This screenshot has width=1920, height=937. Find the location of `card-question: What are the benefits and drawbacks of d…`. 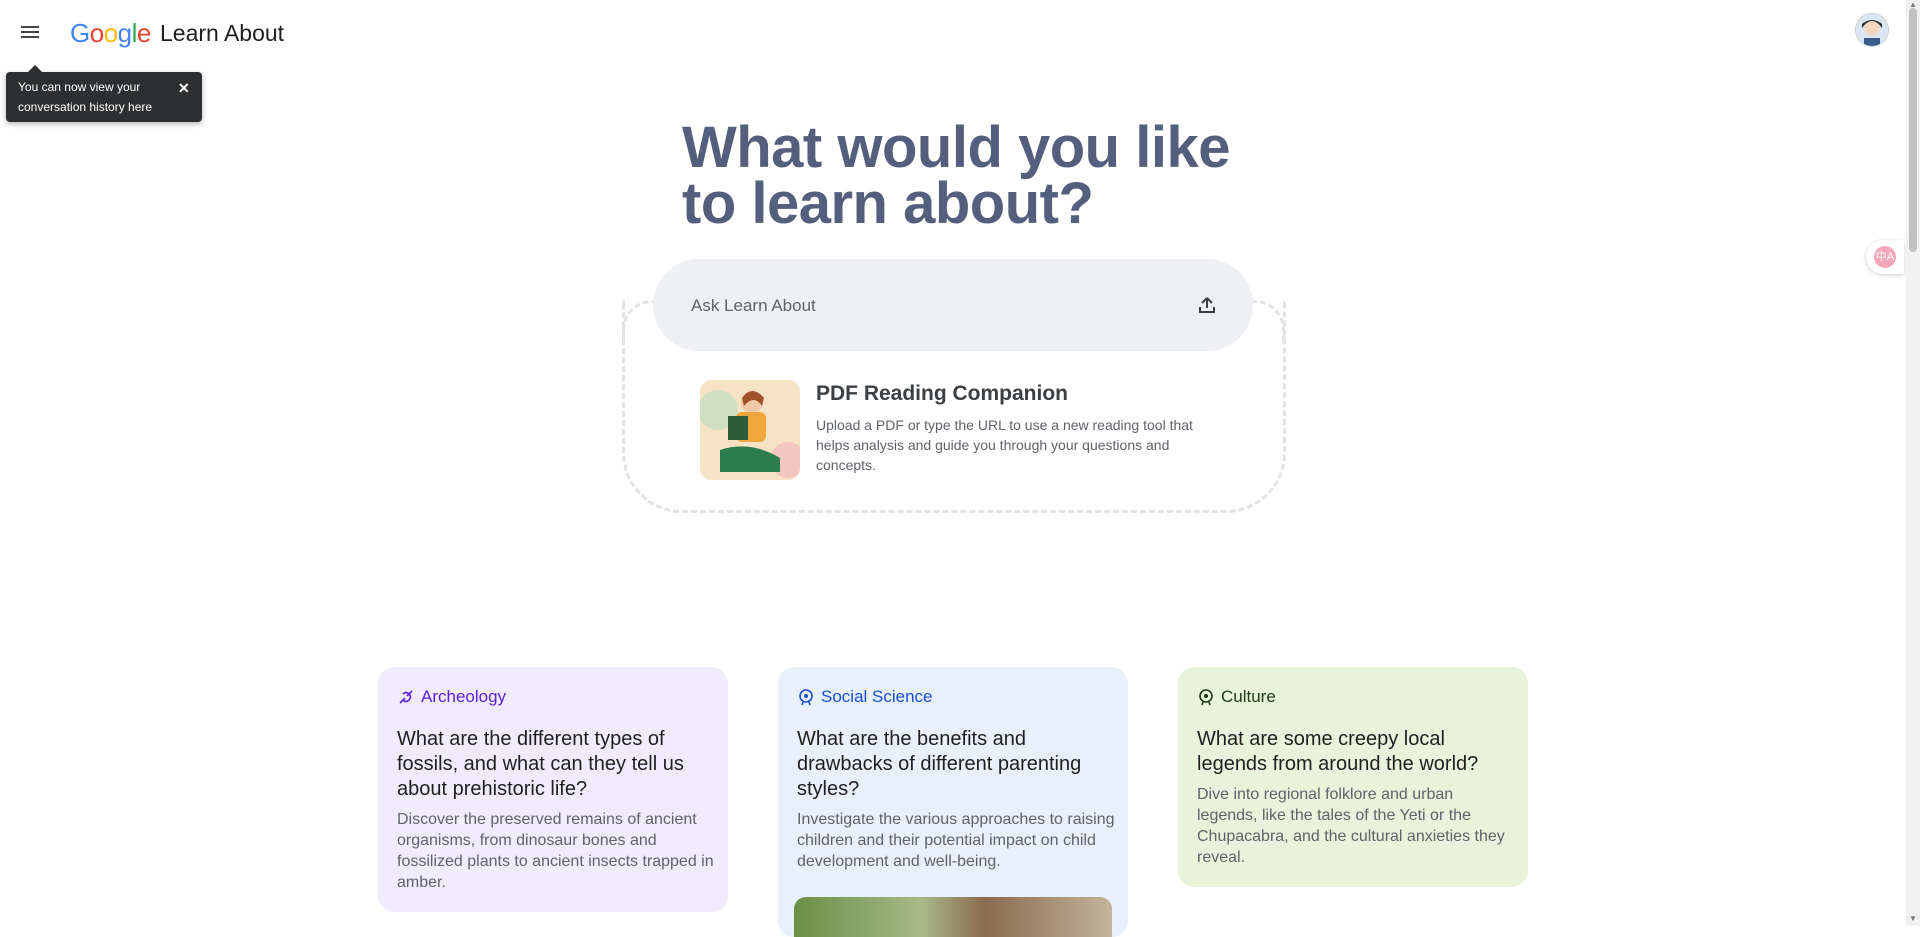

card-question: What are the benefits and drawbacks of d… is located at coordinates (939, 764).